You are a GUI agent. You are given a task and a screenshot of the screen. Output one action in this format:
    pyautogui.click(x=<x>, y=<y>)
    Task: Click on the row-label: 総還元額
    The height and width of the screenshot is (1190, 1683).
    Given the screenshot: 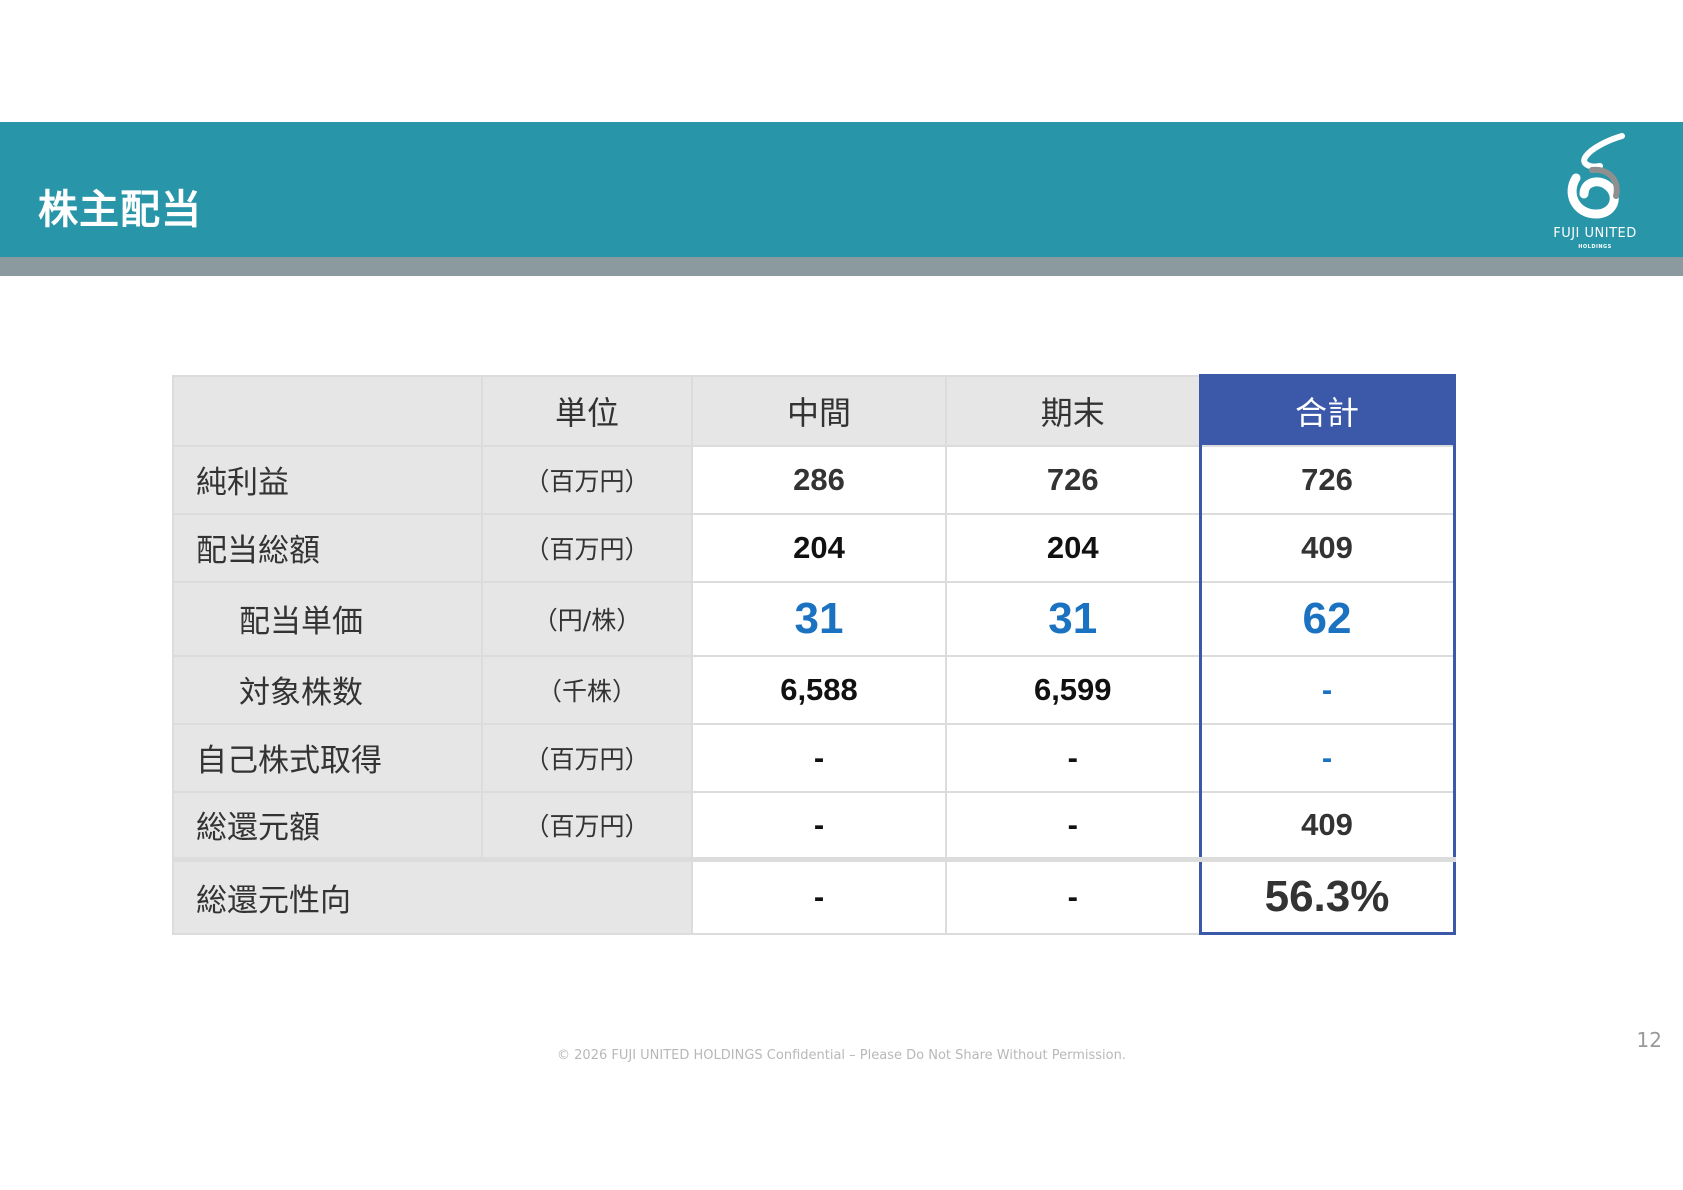 What is the action you would take?
    pyautogui.click(x=327, y=825)
    